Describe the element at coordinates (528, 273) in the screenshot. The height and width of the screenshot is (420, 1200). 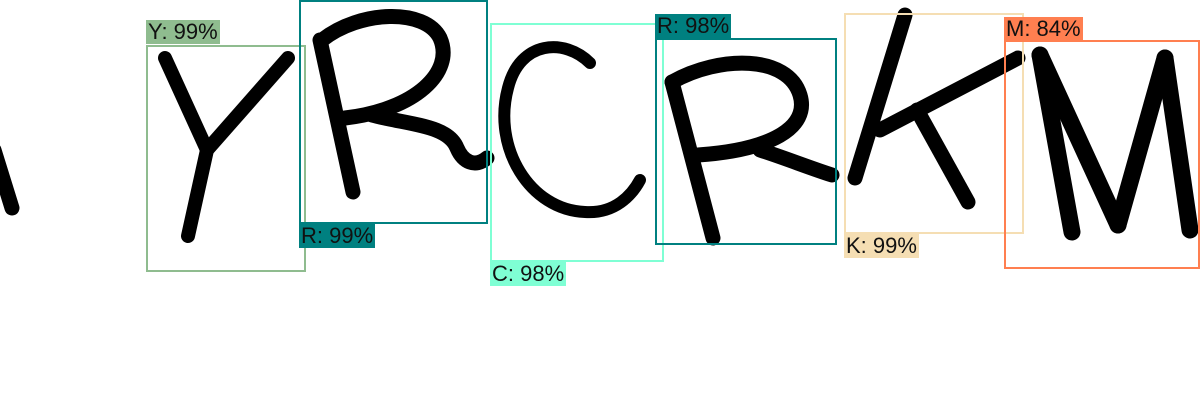
I see `detection-label-c: C: 98%` at that location.